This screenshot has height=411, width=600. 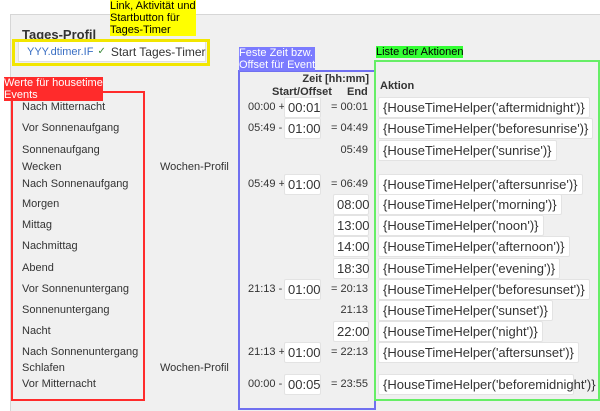 I want to click on annotation-label-actions: Liste der Aktionen, so click(x=420, y=52).